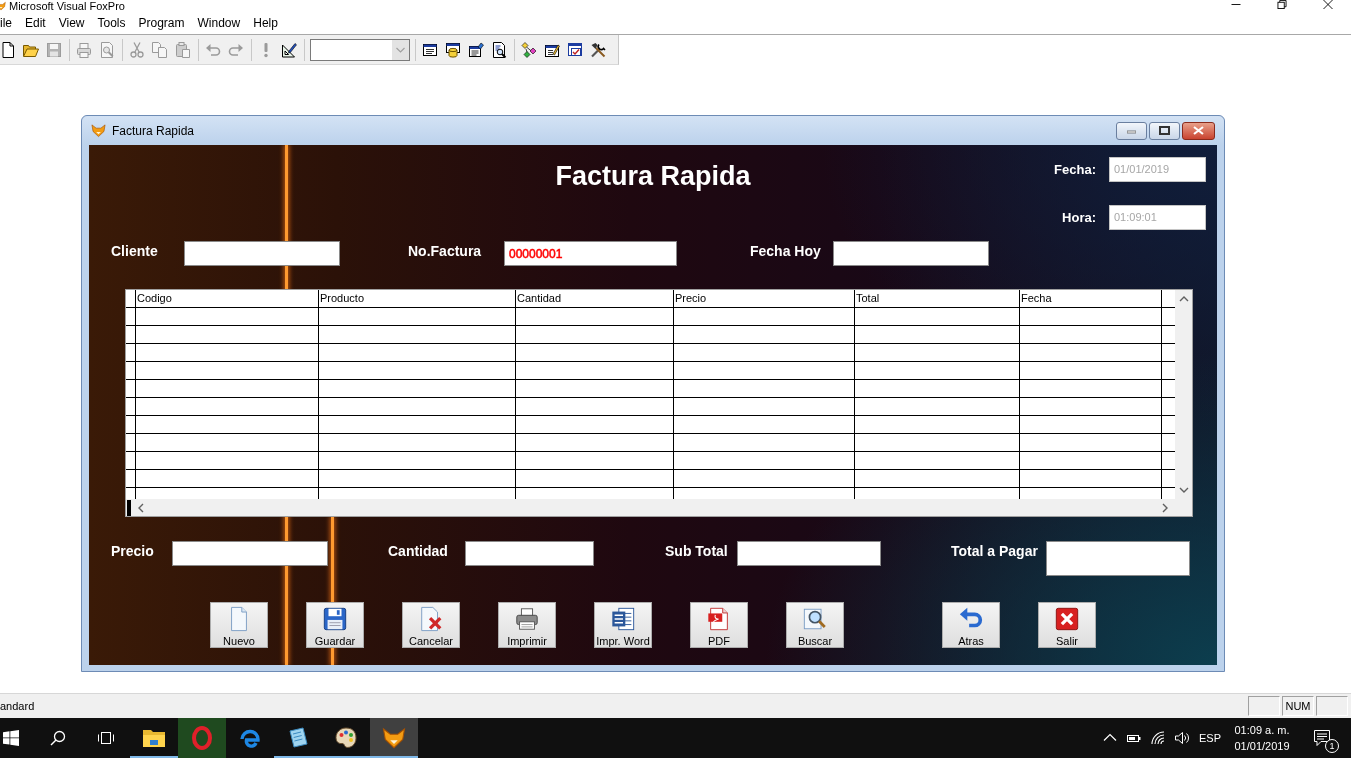  What do you see at coordinates (132, 551) in the screenshot?
I see `field-label: Precio` at bounding box center [132, 551].